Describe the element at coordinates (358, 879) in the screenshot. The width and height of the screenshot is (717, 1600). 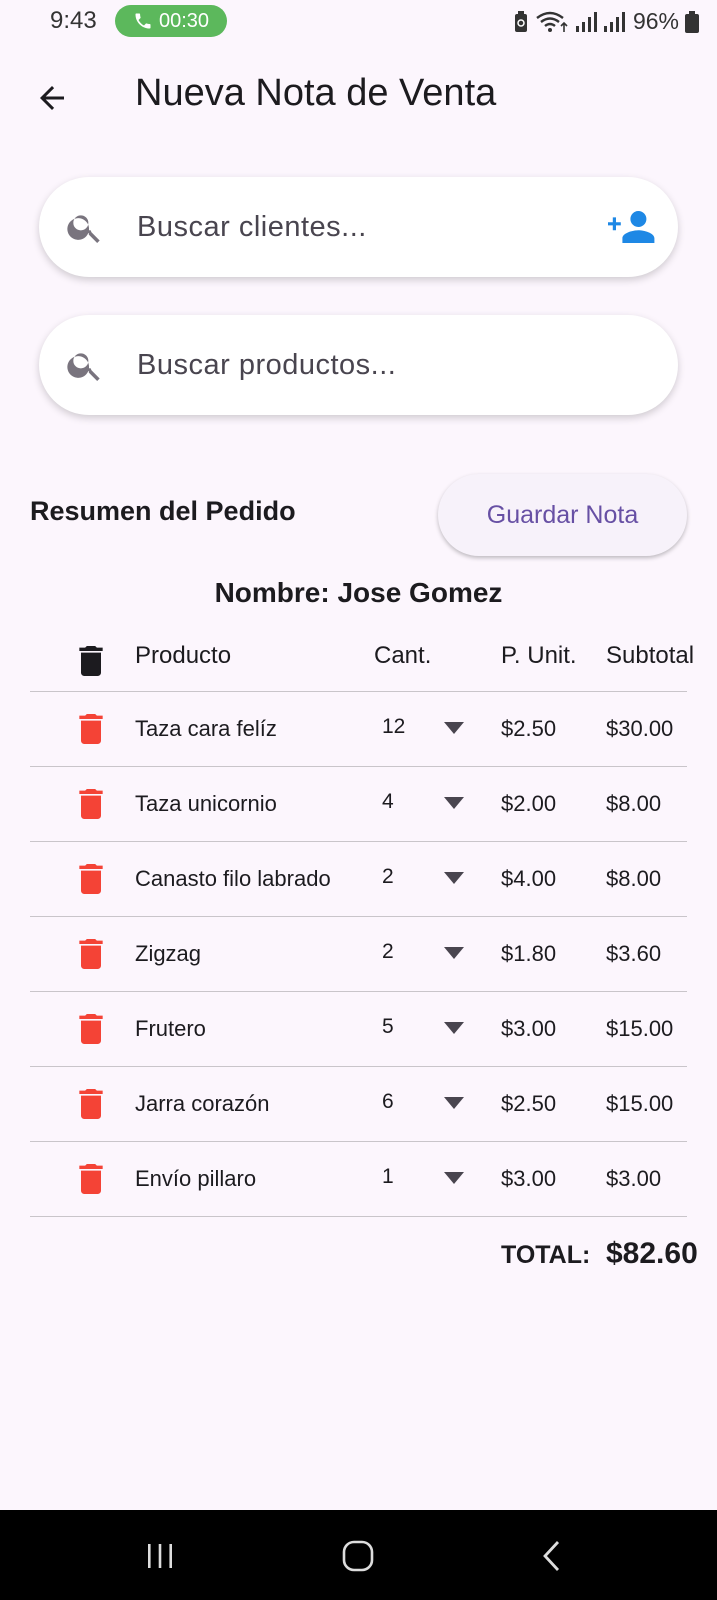
I see `table-row: Canasto filo labrado 2 $4.00 $8.00` at that location.